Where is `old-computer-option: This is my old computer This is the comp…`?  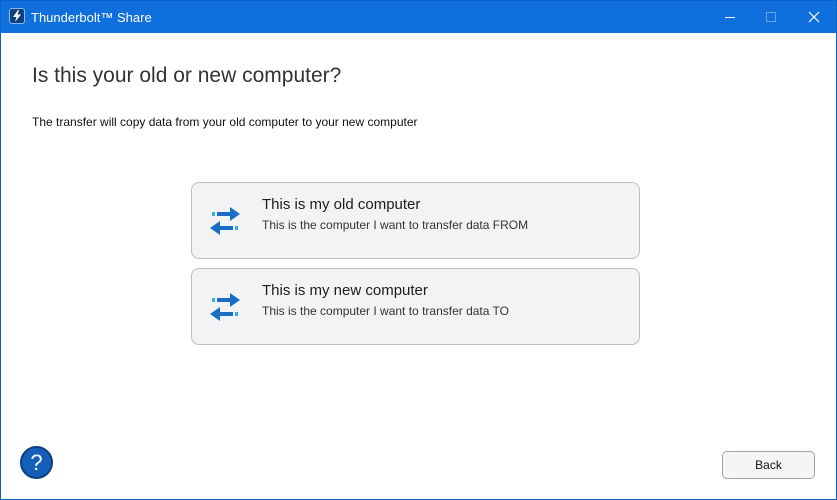 old-computer-option: This is my old computer This is the comp… is located at coordinates (415, 220).